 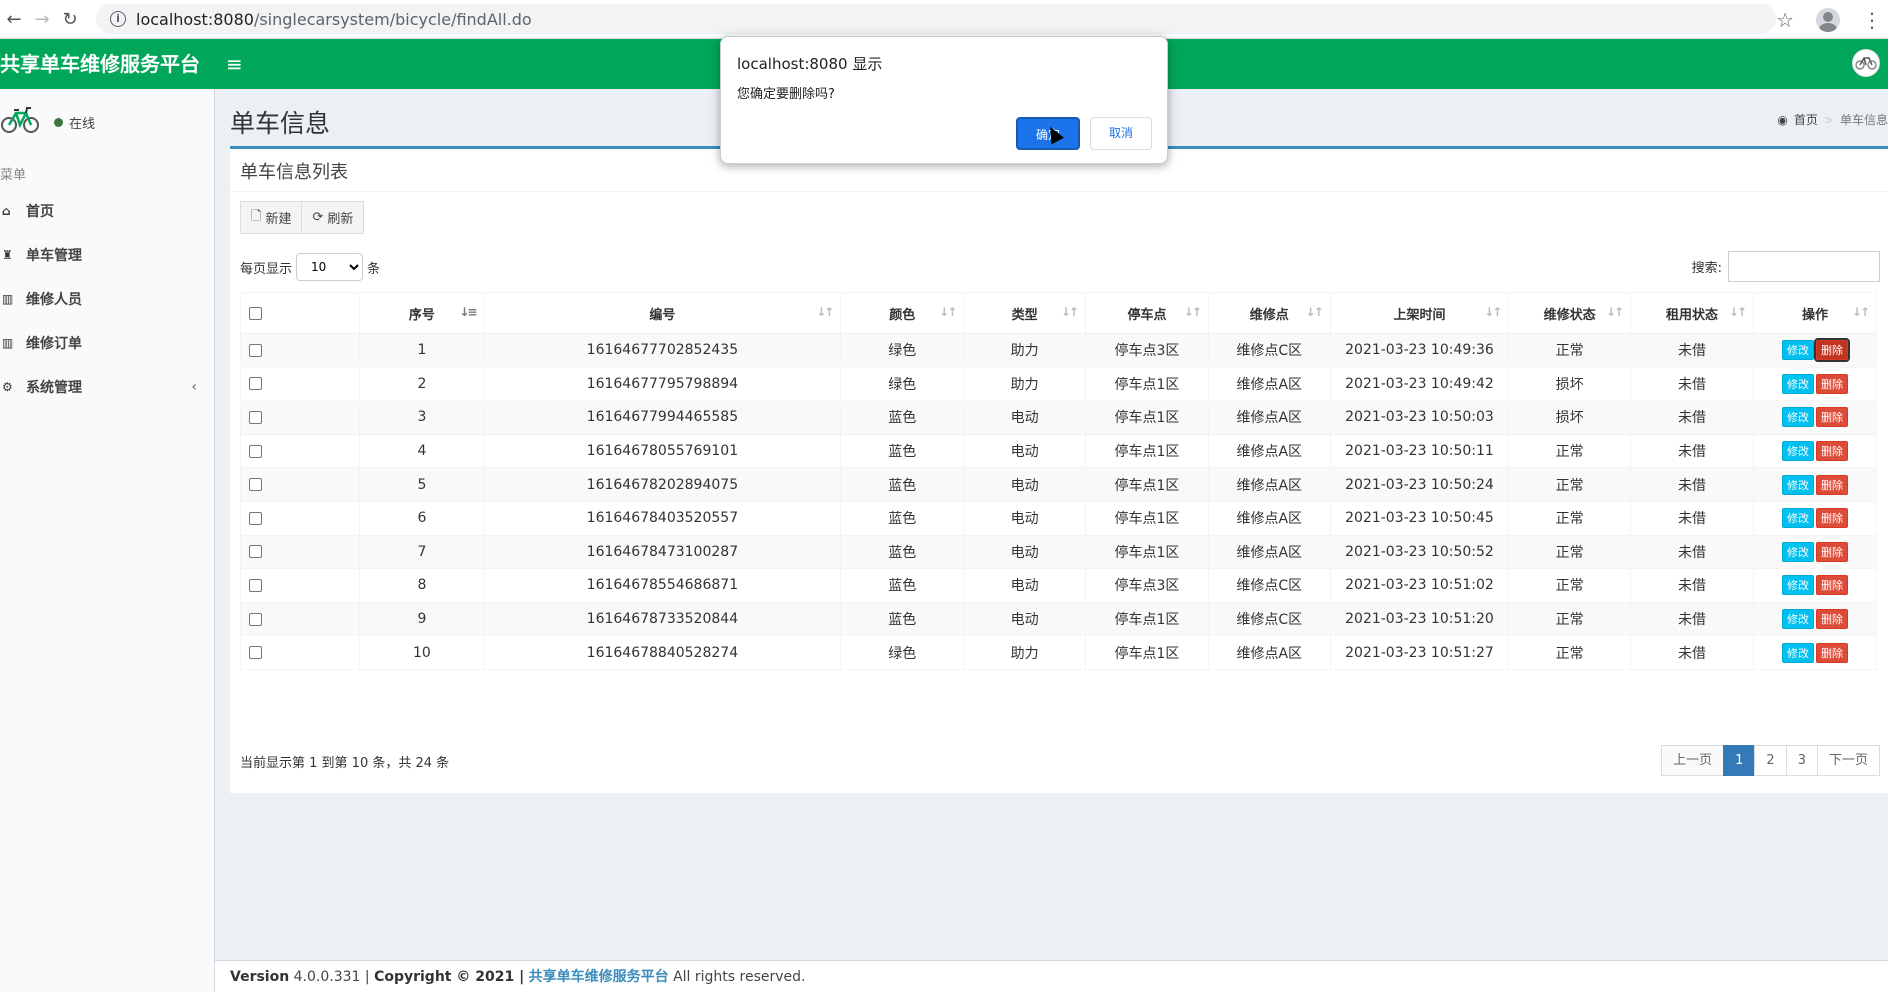 What do you see at coordinates (1269, 350) in the screenshot?
I see `table-cell: 维修点C区` at bounding box center [1269, 350].